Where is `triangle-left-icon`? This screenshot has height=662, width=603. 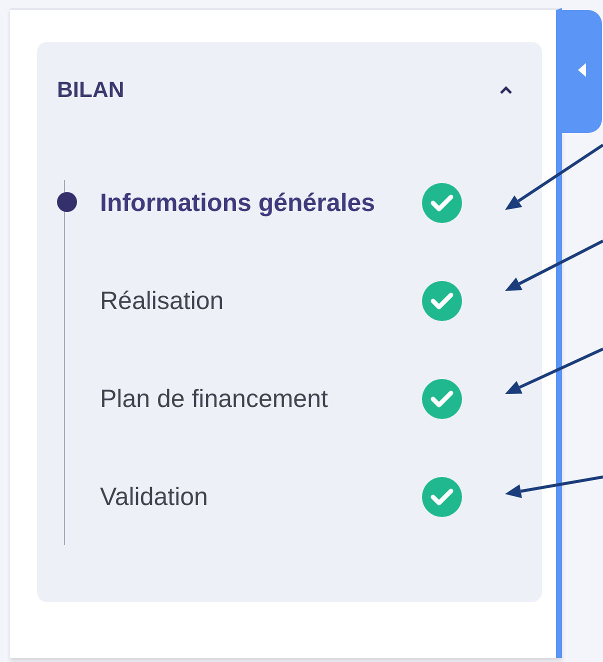 triangle-left-icon is located at coordinates (582, 70).